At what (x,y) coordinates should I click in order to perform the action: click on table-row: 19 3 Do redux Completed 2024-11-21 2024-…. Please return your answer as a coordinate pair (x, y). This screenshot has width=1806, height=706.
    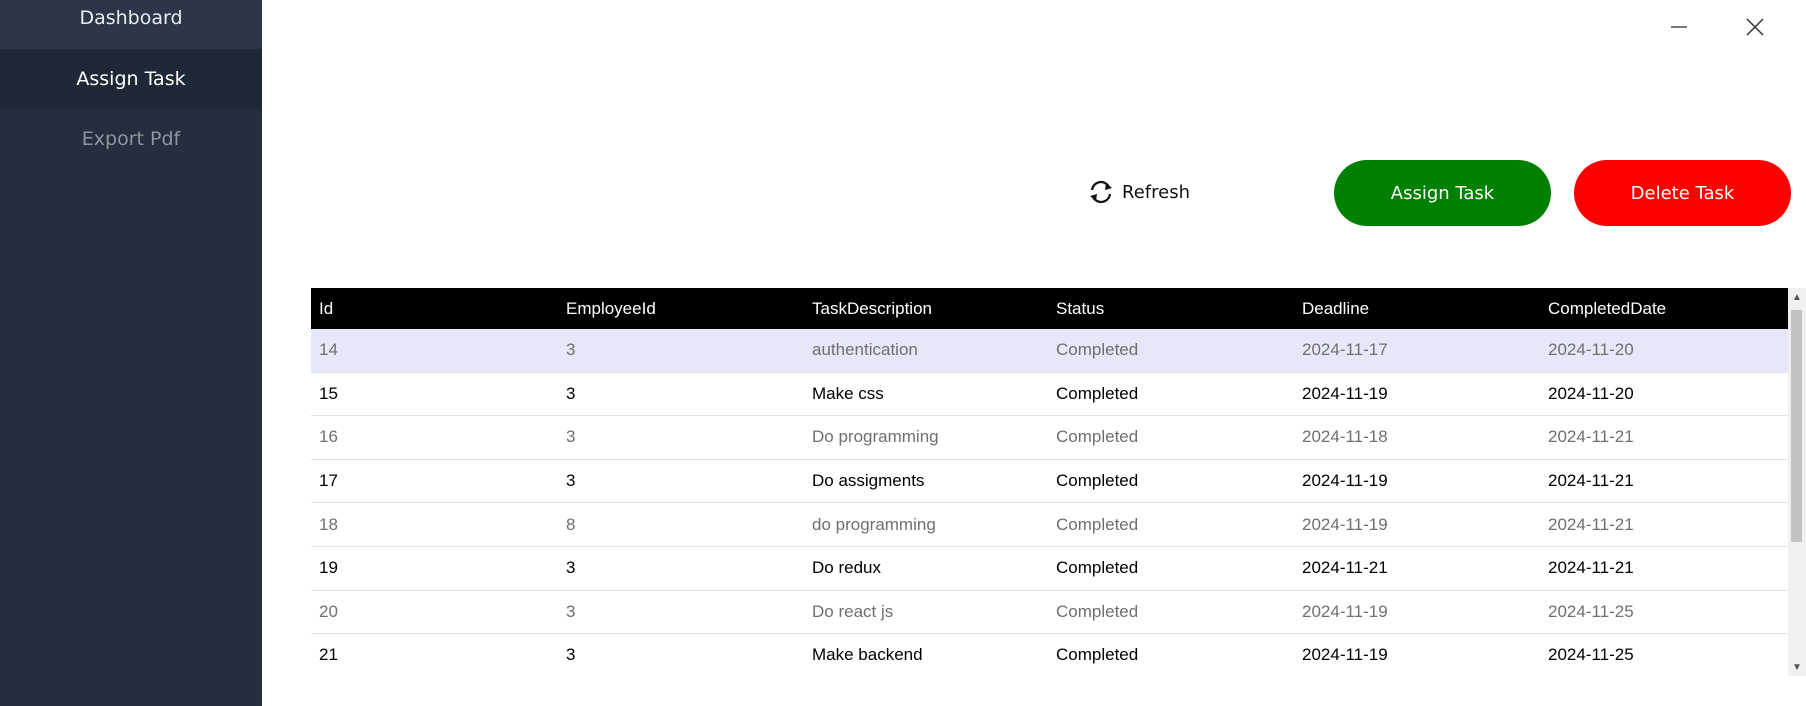
    Looking at the image, I should click on (1049, 569).